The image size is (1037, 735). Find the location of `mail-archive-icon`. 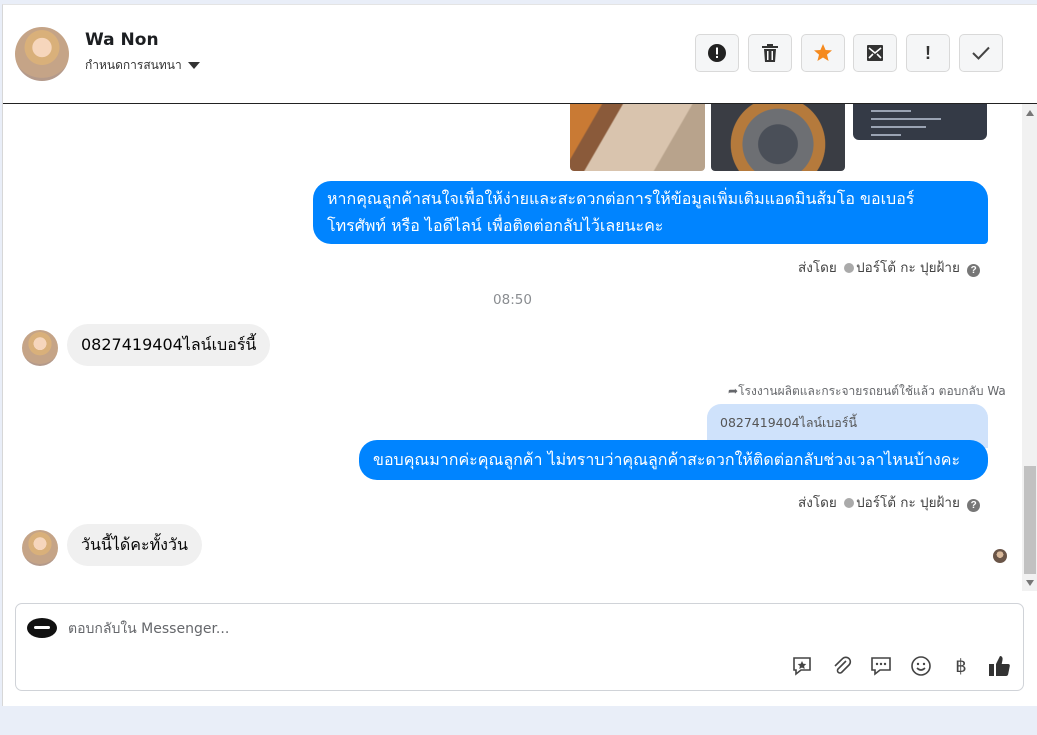

mail-archive-icon is located at coordinates (875, 53).